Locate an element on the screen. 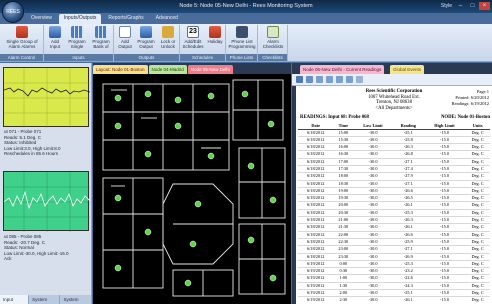 This screenshot has width=492, height=304. holiday-button: Holiday is located at coordinates (215, 39).